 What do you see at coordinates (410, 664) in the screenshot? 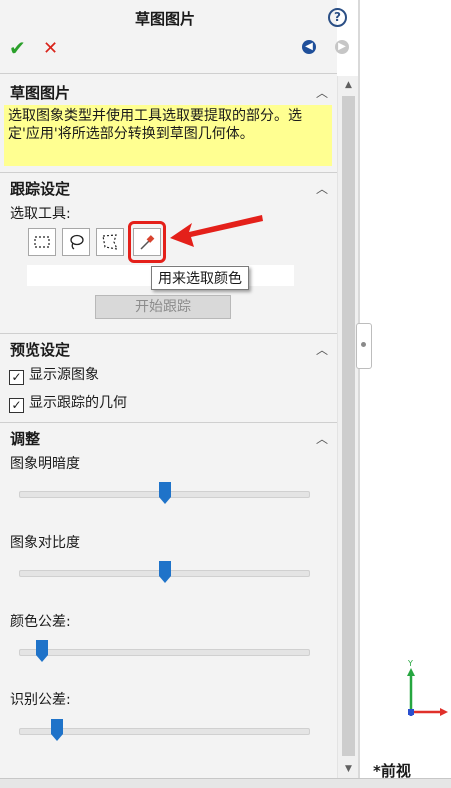
I see `triad-y-label: Y` at bounding box center [410, 664].